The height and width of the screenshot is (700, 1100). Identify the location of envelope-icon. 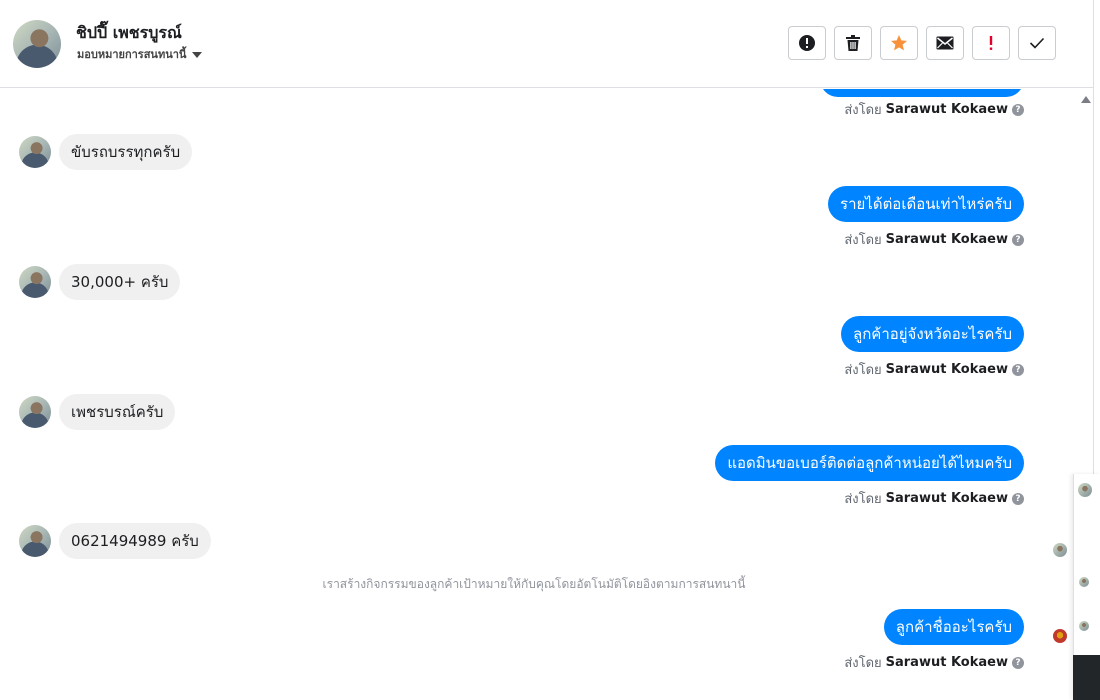
(945, 43).